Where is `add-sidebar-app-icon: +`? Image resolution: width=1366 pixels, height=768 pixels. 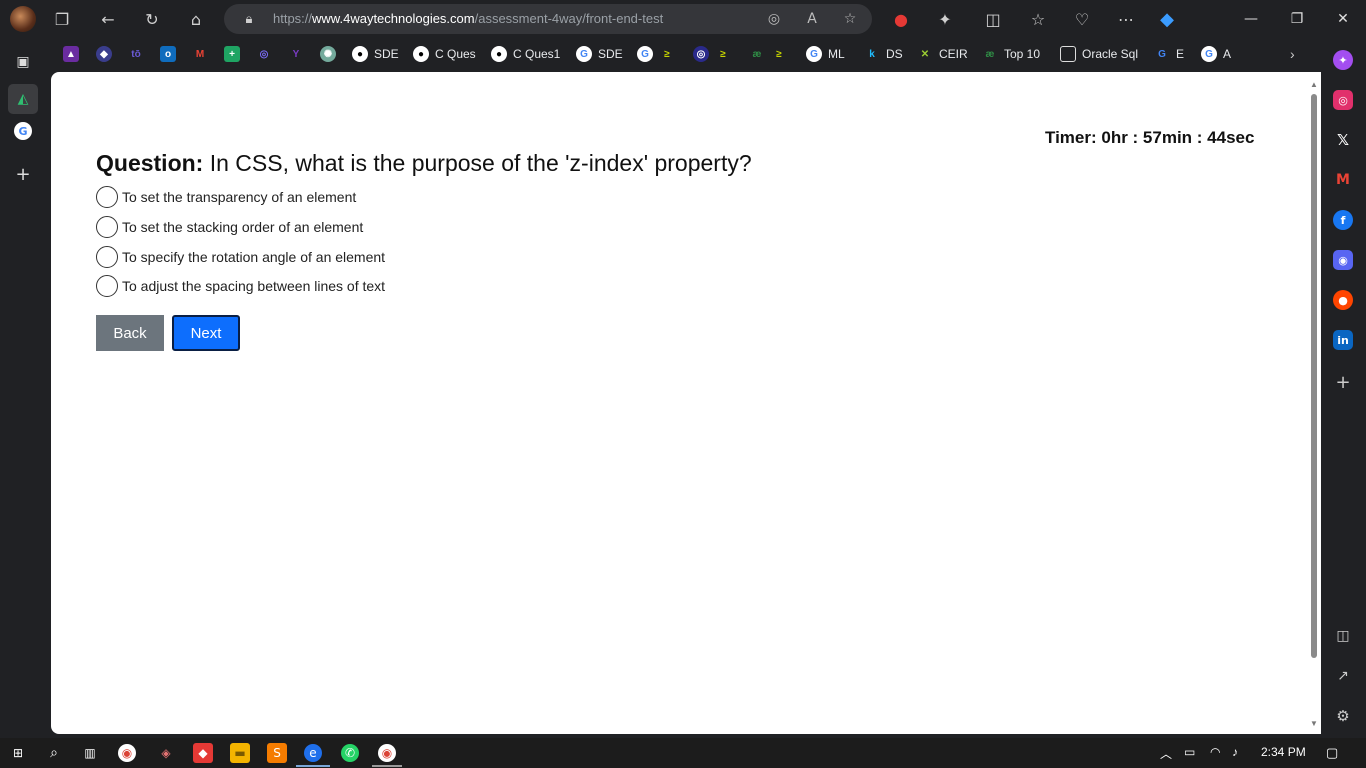
add-sidebar-app-icon: + is located at coordinates (1343, 382).